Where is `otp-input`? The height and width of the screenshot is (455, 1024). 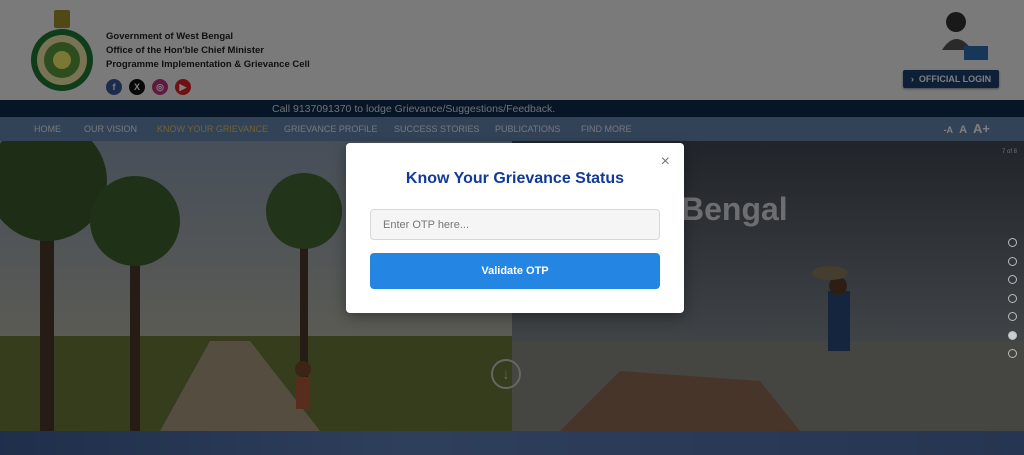 otp-input is located at coordinates (515, 224).